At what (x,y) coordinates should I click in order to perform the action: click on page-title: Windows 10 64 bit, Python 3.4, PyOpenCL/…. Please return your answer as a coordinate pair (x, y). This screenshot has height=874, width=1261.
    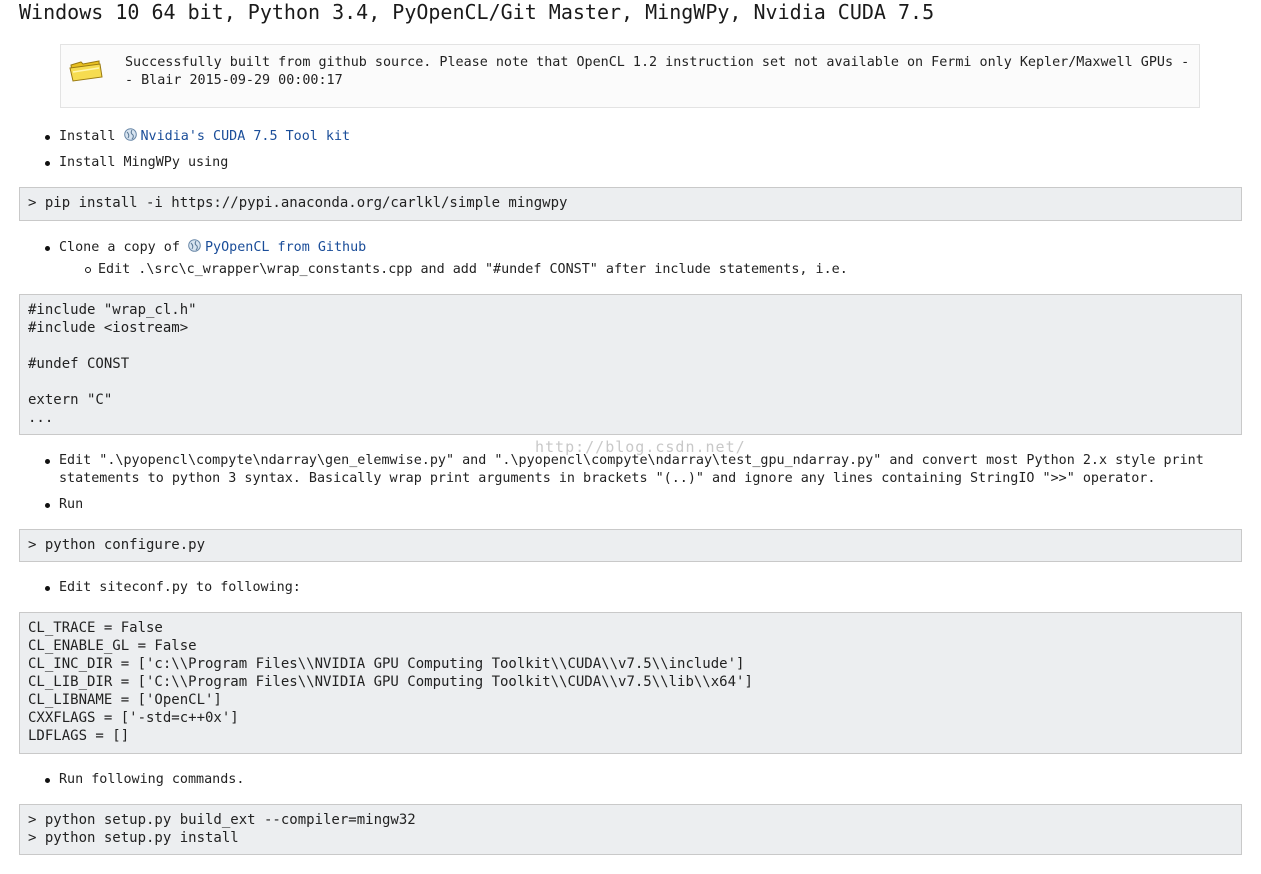
    Looking at the image, I should click on (477, 12).